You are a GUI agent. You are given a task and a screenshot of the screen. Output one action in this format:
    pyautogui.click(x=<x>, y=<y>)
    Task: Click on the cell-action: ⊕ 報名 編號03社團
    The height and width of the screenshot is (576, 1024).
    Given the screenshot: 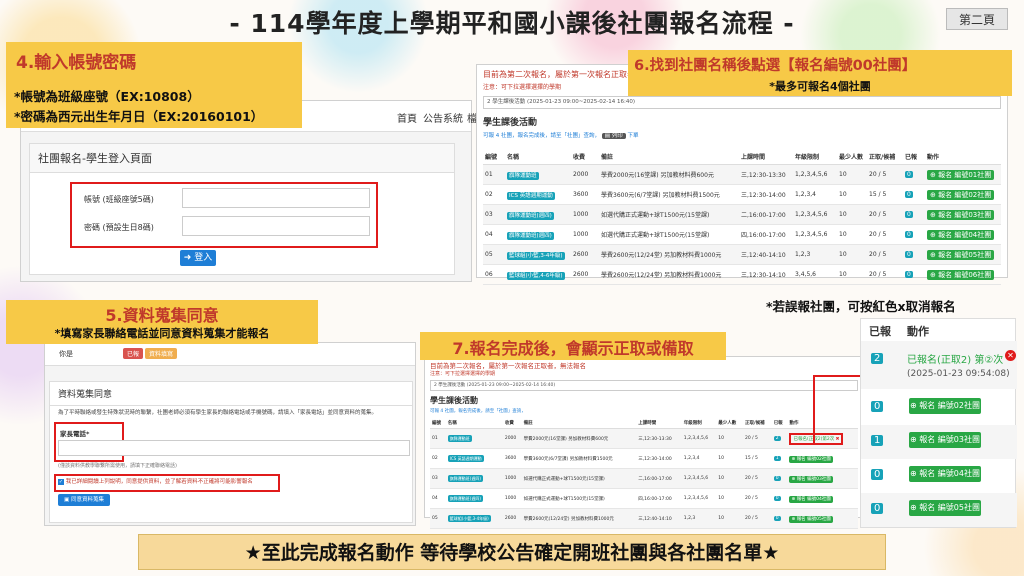 What is the action you would take?
    pyautogui.click(x=963, y=214)
    